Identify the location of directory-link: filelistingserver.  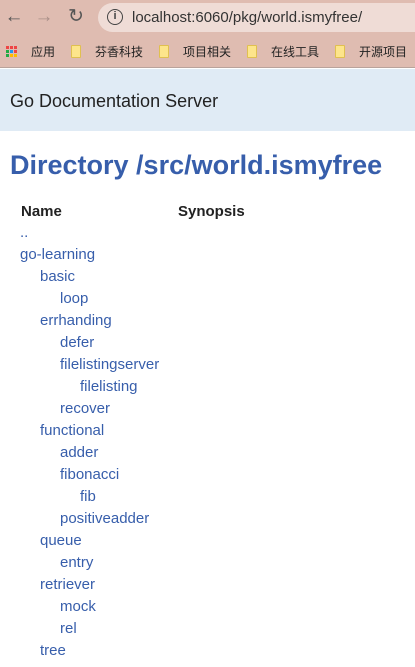
(109, 365).